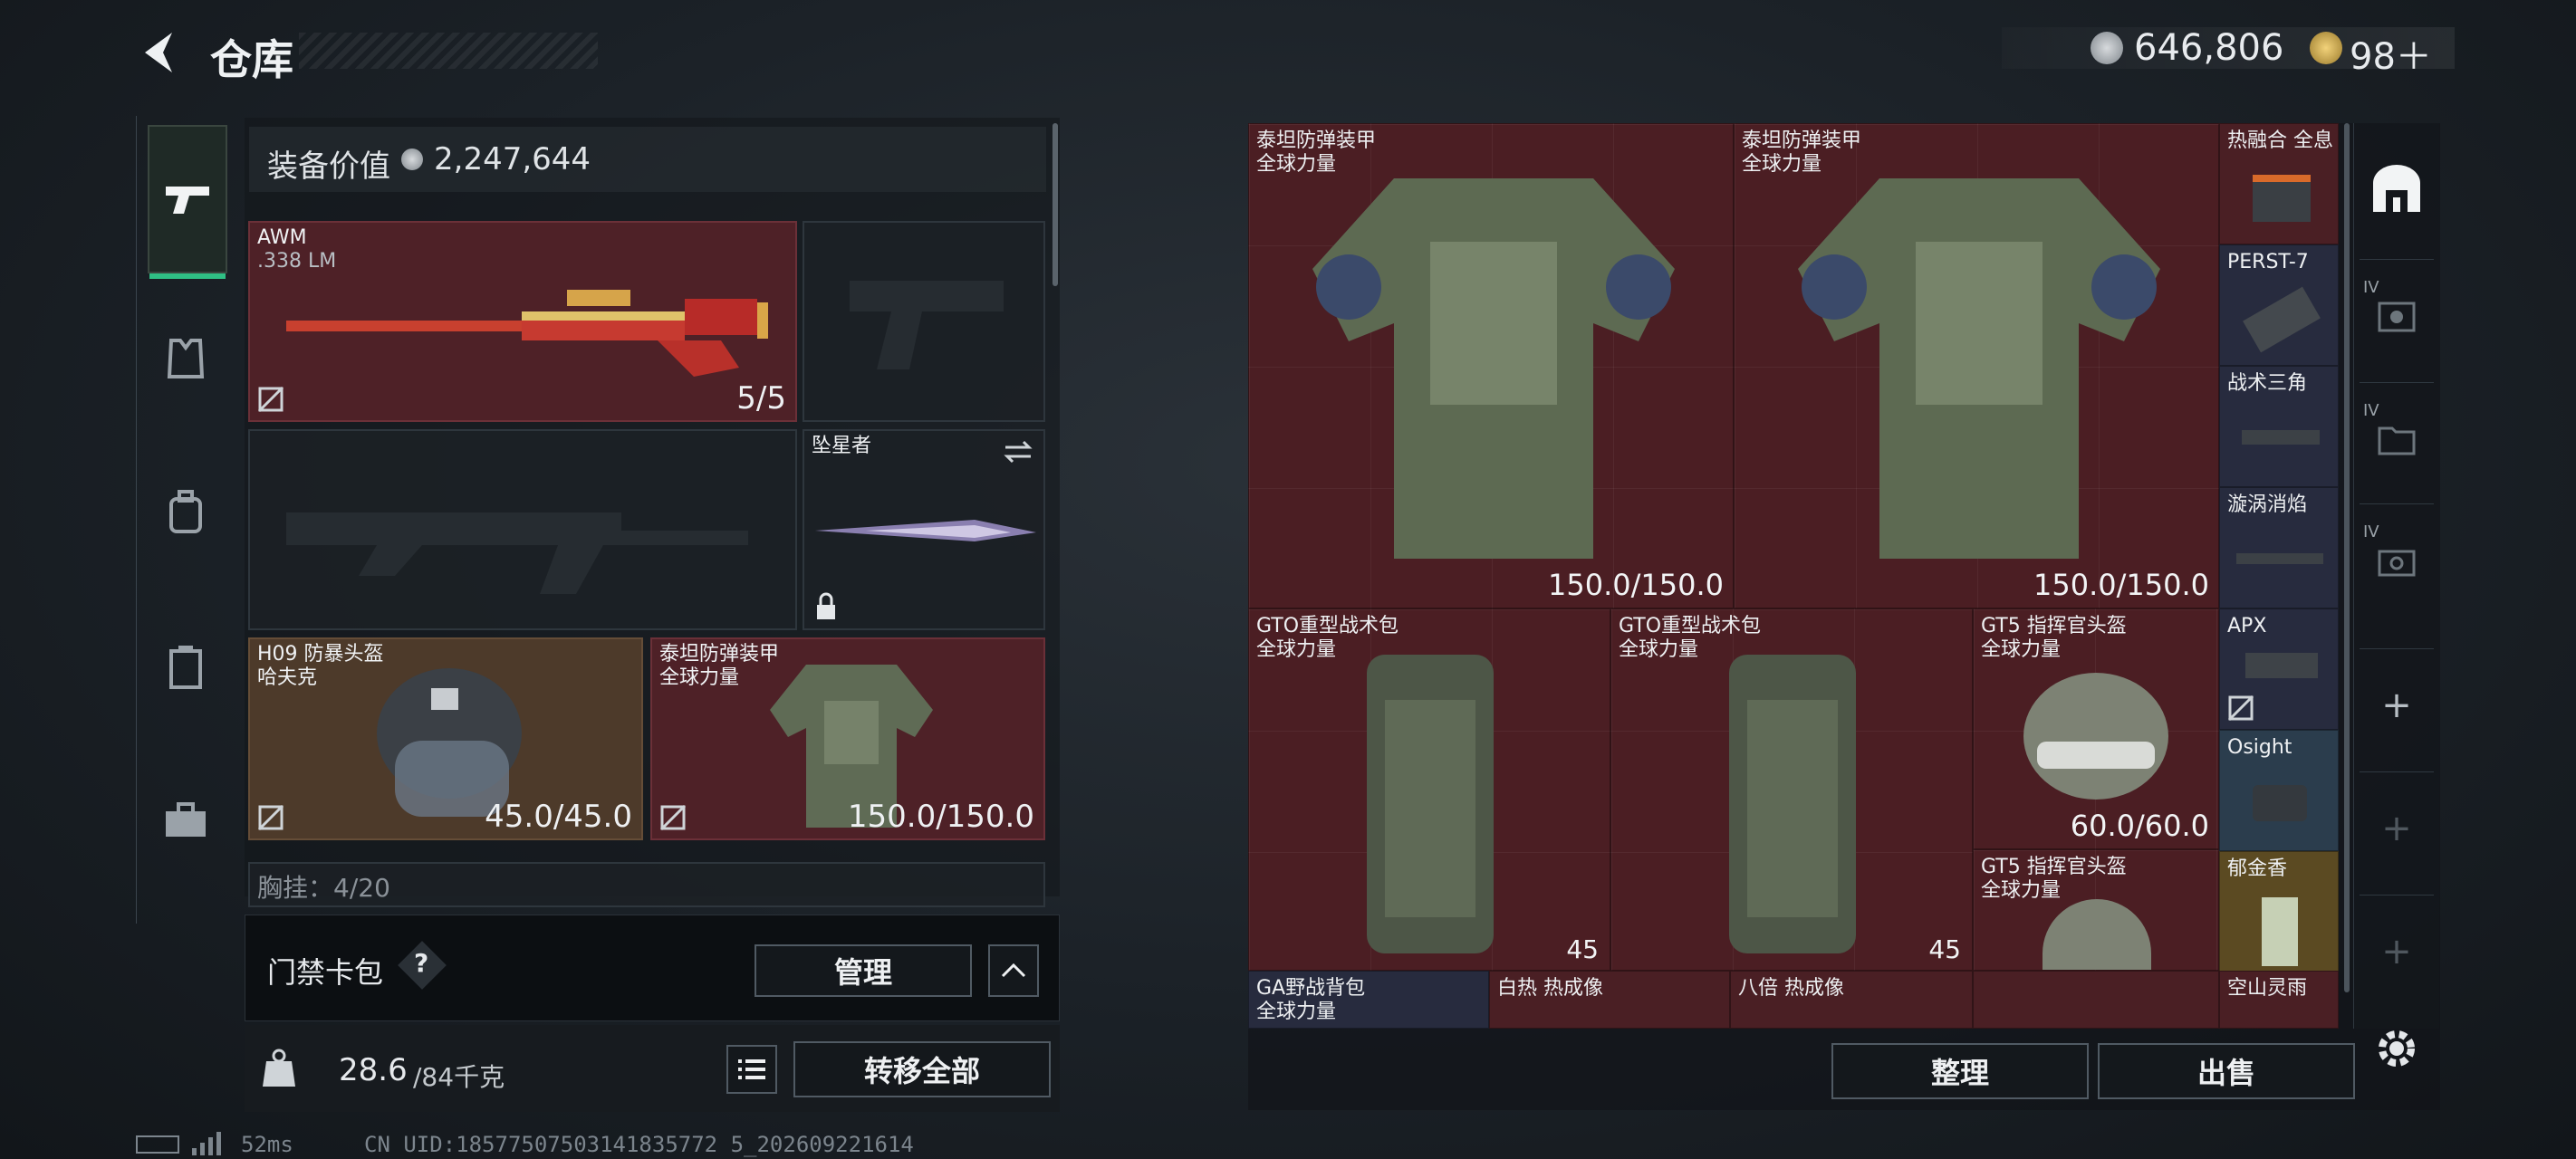  I want to click on stash-item-scope: 八倍 热成像, so click(1851, 1000).